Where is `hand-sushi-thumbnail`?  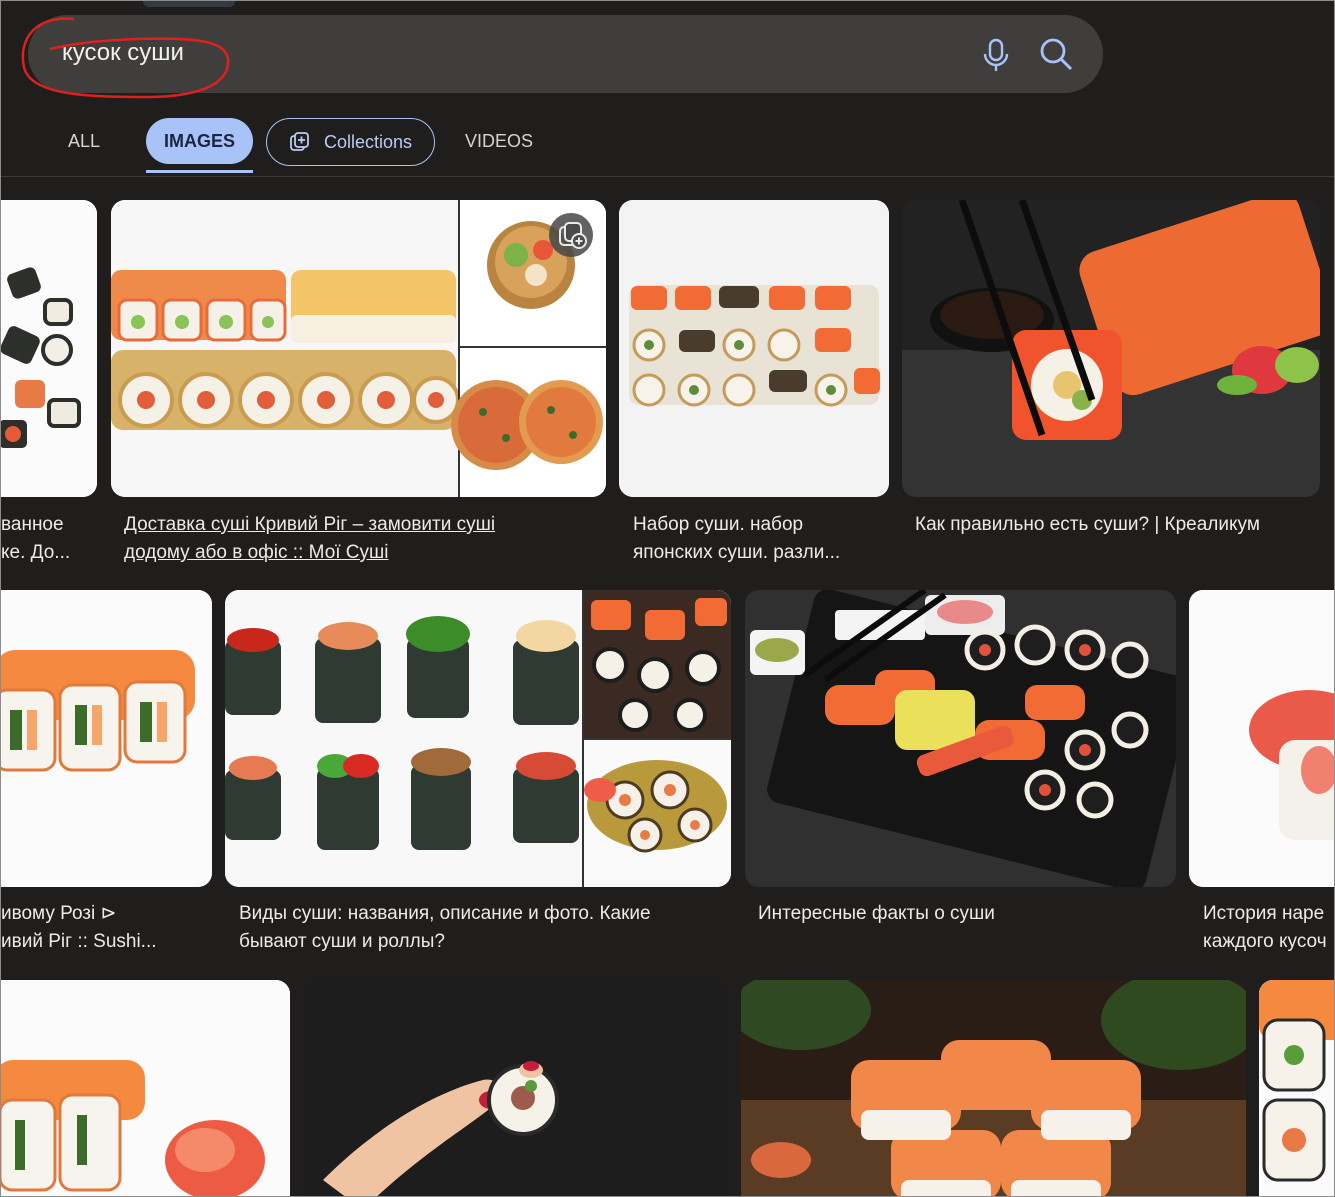 hand-sushi-thumbnail is located at coordinates (515, 1088).